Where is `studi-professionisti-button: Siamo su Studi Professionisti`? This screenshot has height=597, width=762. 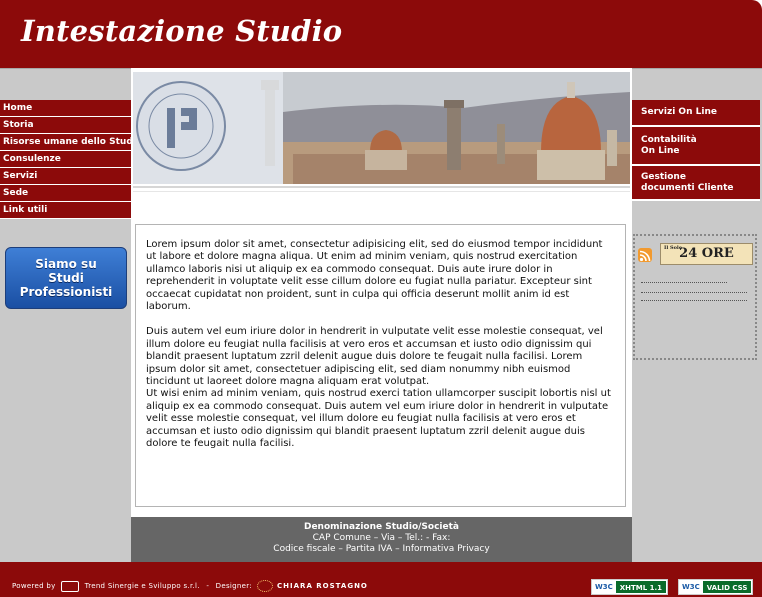
studi-professionisti-button: Siamo su Studi Professionisti is located at coordinates (66, 278).